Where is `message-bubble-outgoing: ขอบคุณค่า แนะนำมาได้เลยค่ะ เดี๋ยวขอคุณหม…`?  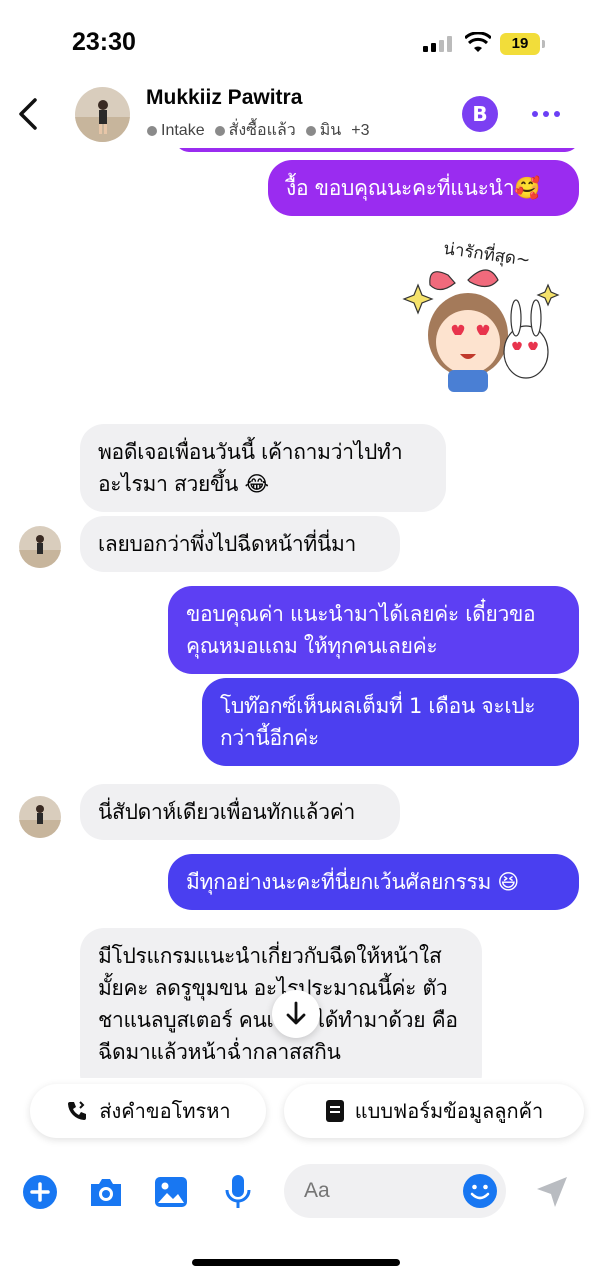 message-bubble-outgoing: ขอบคุณค่า แนะนำมาได้เลยค่ะ เดี๋ยวขอคุณหม… is located at coordinates (373, 630).